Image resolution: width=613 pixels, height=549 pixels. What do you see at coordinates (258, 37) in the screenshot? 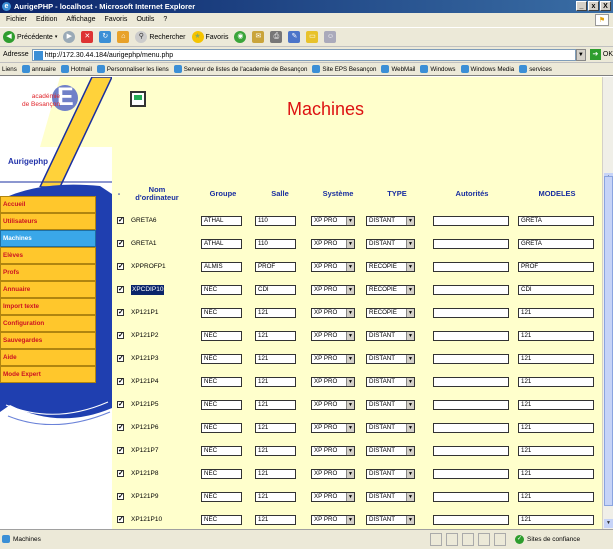
I see `mail-icon: ✉` at bounding box center [258, 37].